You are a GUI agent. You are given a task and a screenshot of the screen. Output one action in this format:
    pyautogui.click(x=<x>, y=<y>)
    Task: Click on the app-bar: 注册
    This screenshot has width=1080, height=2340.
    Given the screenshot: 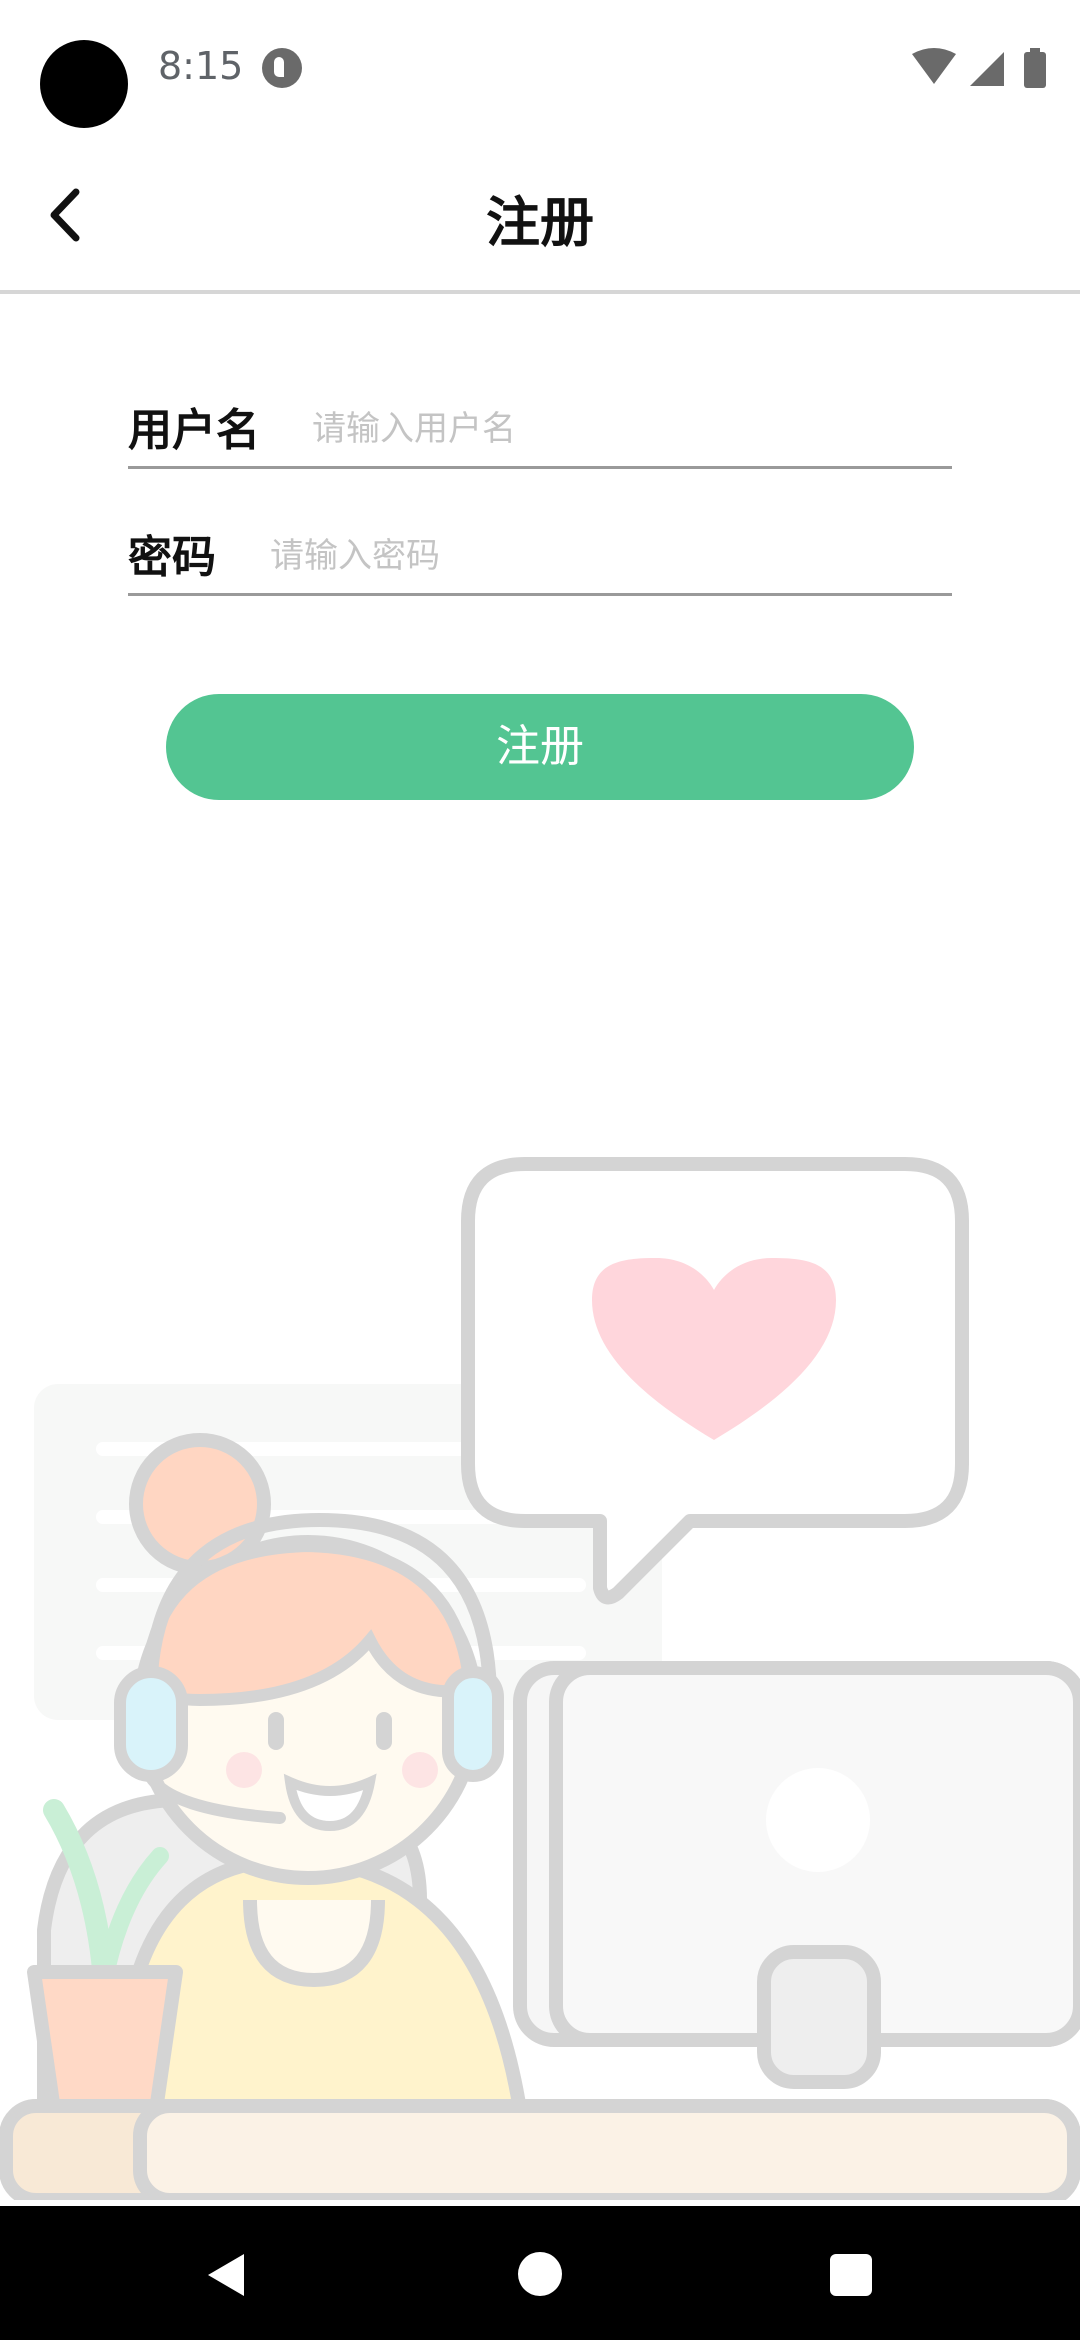 What is the action you would take?
    pyautogui.click(x=540, y=217)
    